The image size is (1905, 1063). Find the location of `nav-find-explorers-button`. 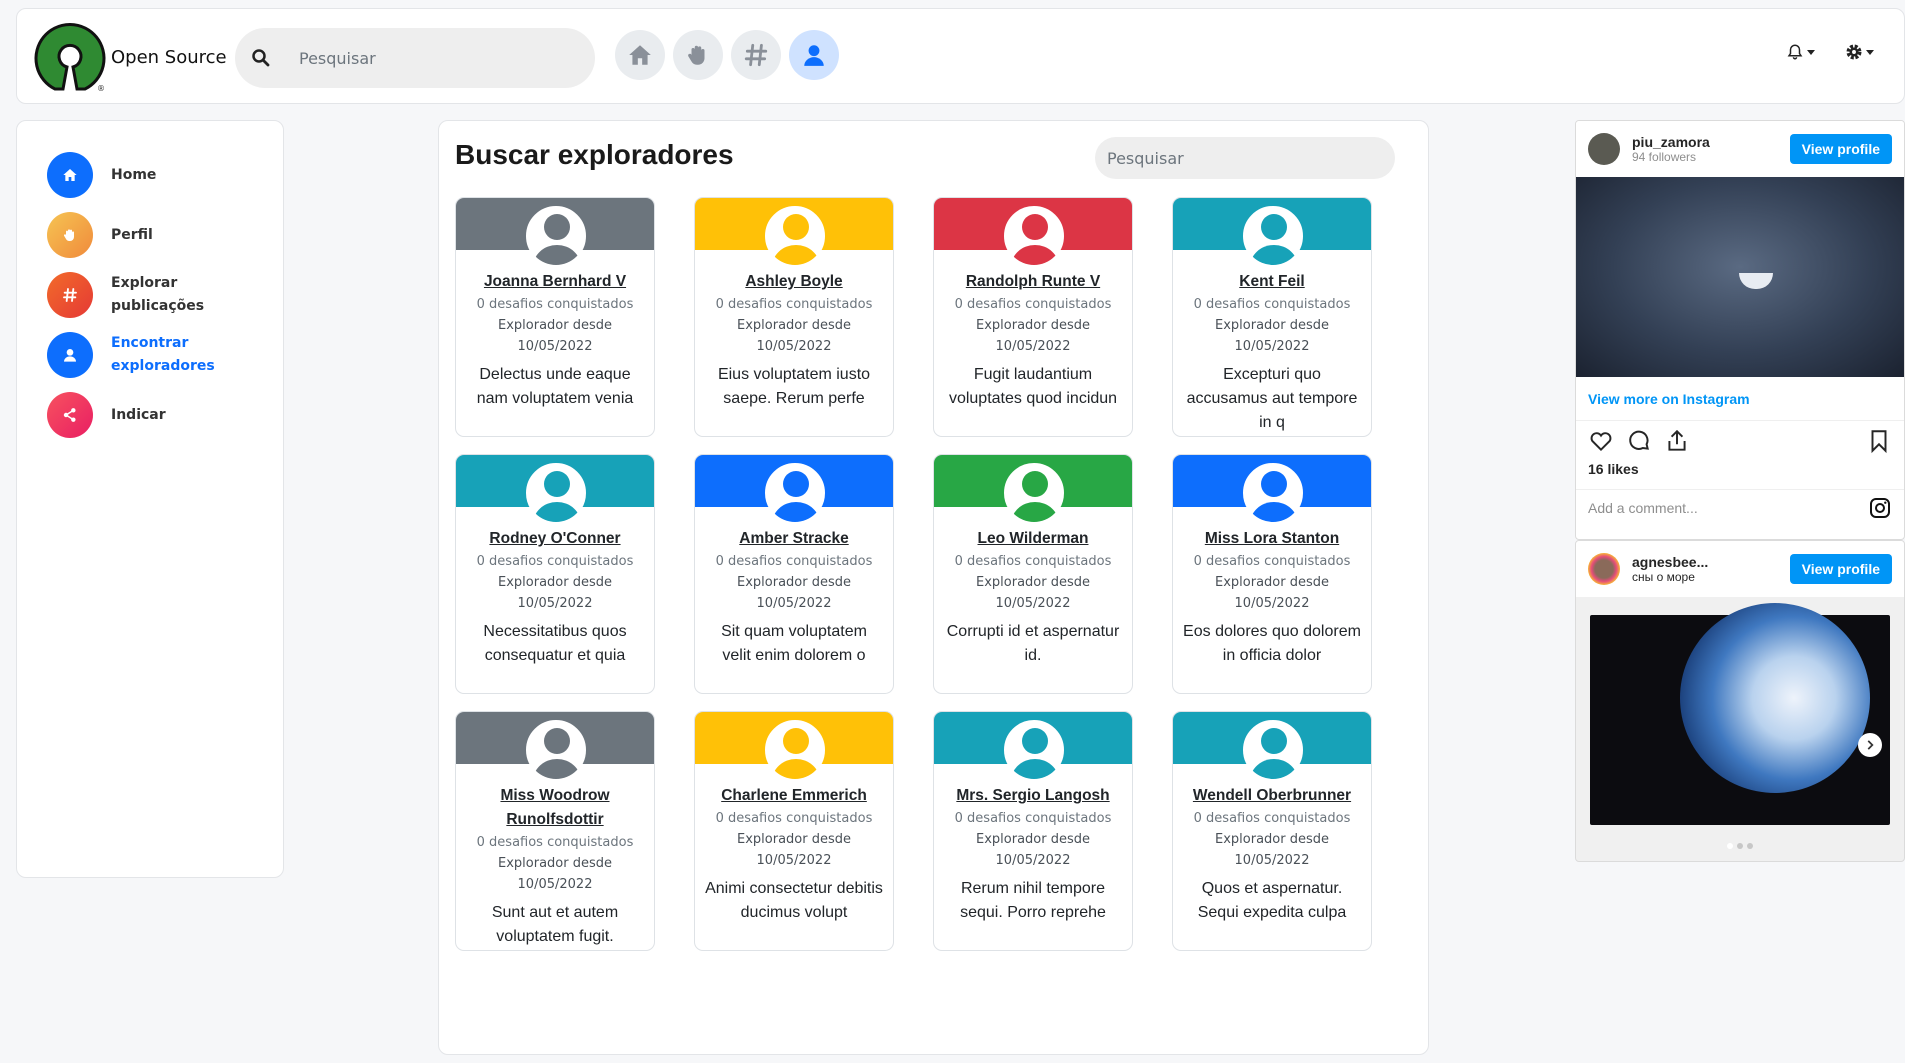

nav-find-explorers-button is located at coordinates (814, 55).